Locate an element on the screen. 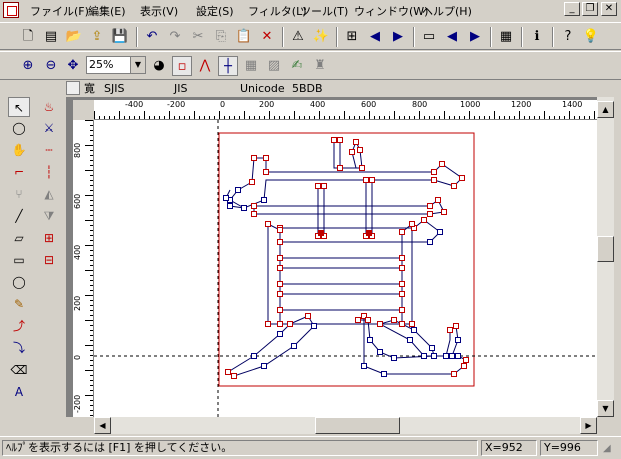 This screenshot has height=459, width=621. flip-horizontal-icon: ◭ is located at coordinates (49, 194).